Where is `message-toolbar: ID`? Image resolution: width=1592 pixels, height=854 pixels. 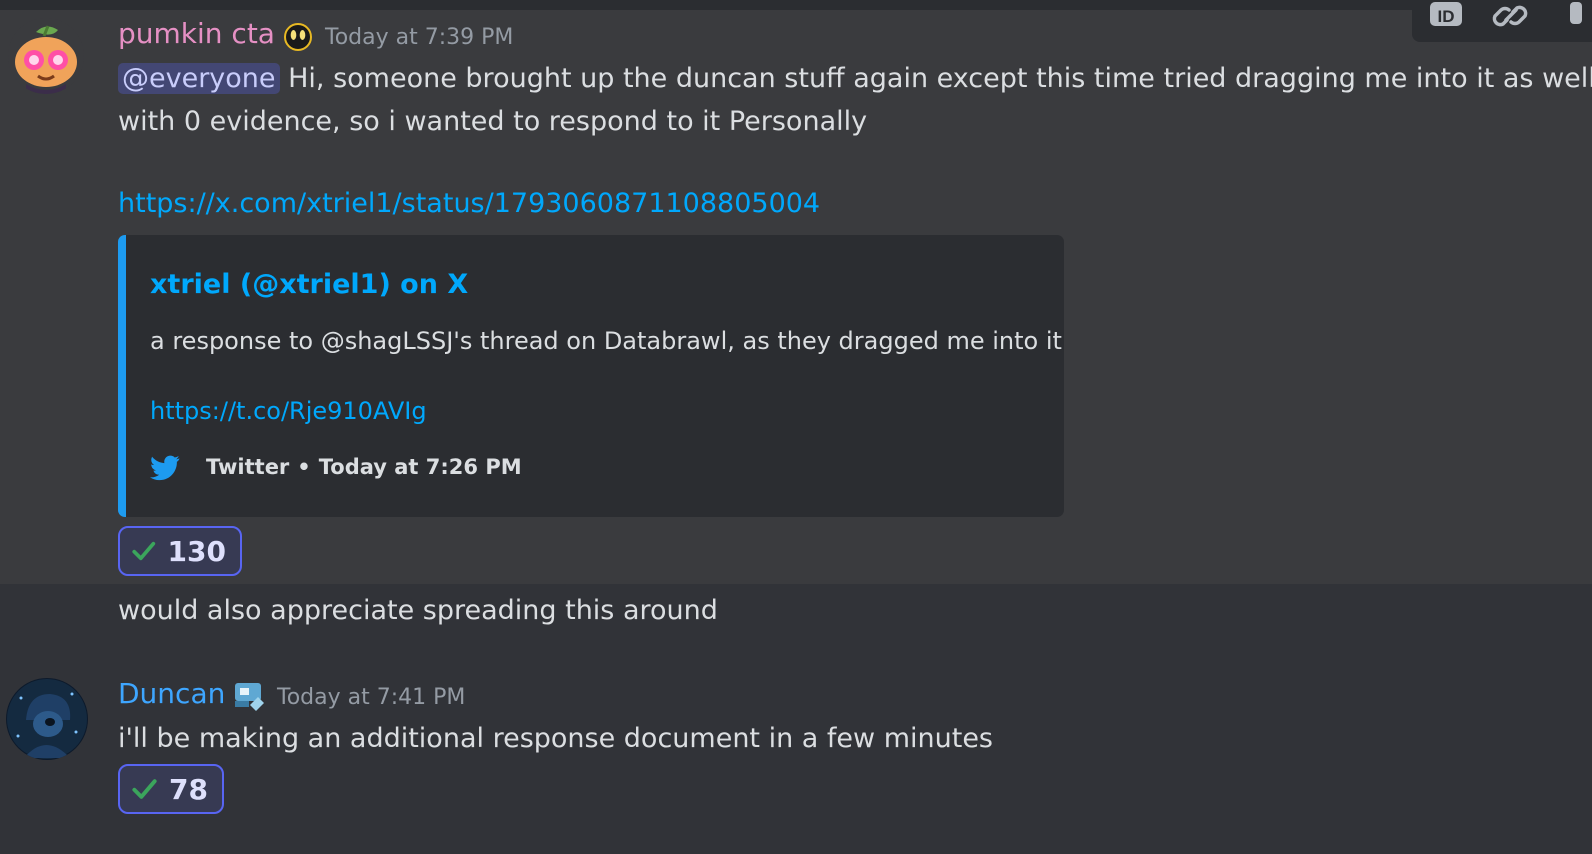 message-toolbar: ID is located at coordinates (1502, 21).